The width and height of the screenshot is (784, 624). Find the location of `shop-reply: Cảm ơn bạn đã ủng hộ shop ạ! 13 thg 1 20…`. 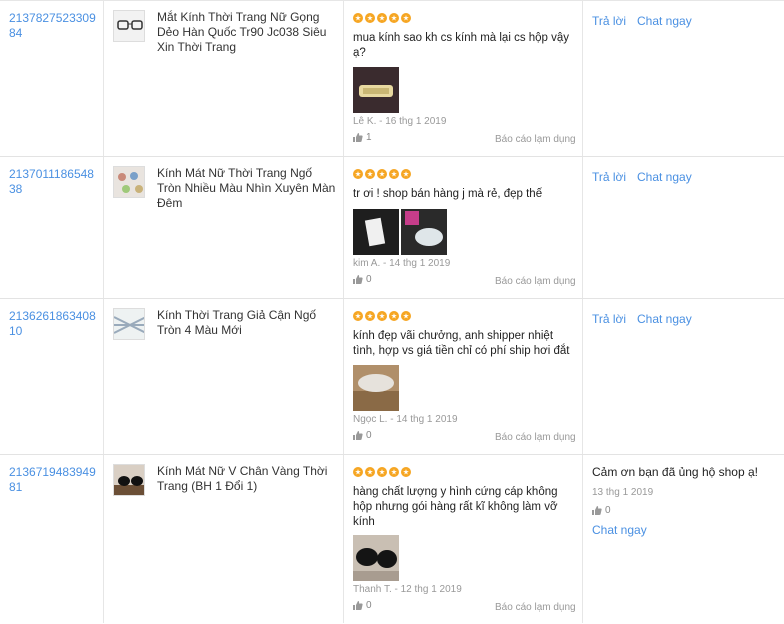

shop-reply: Cảm ơn bạn đã ủng hộ shop ạ! 13 thg 1 20… is located at coordinates (682, 501).